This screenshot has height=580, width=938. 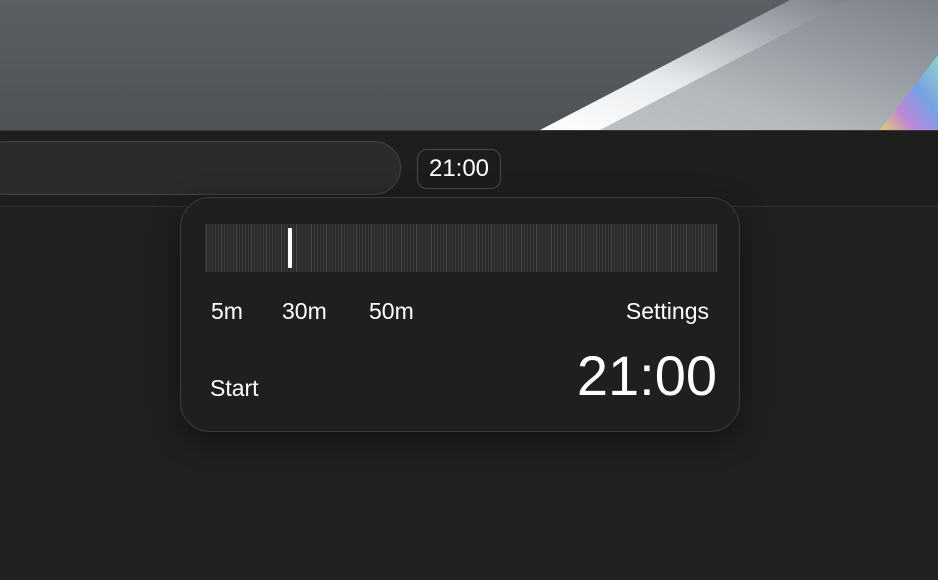 I want to click on settings-link: Settings, so click(x=667, y=311).